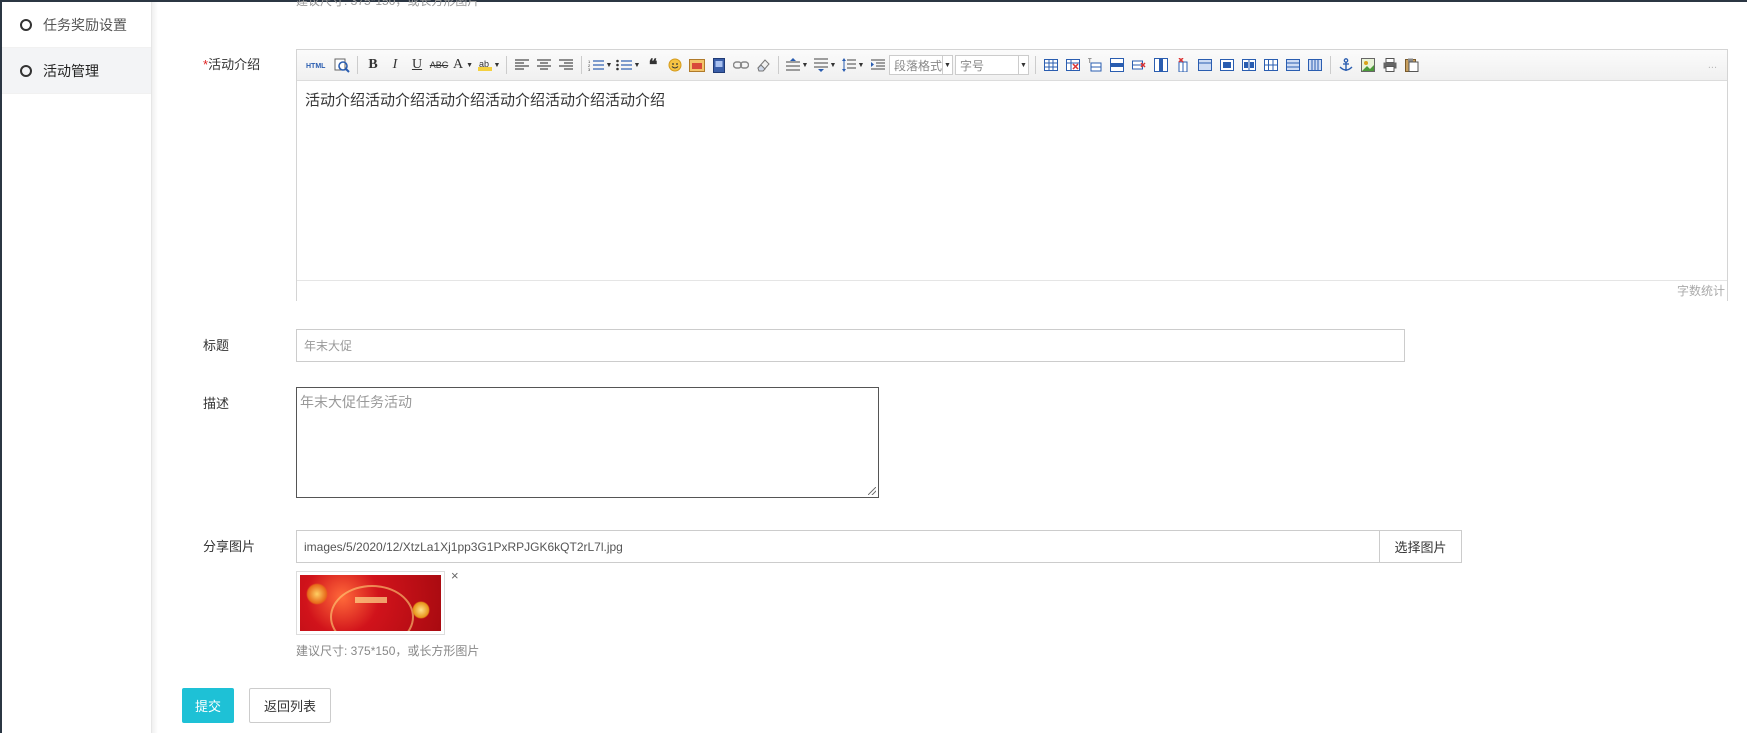 The image size is (1747, 733). I want to click on sidebar-item-label: 活动管理, so click(71, 70).